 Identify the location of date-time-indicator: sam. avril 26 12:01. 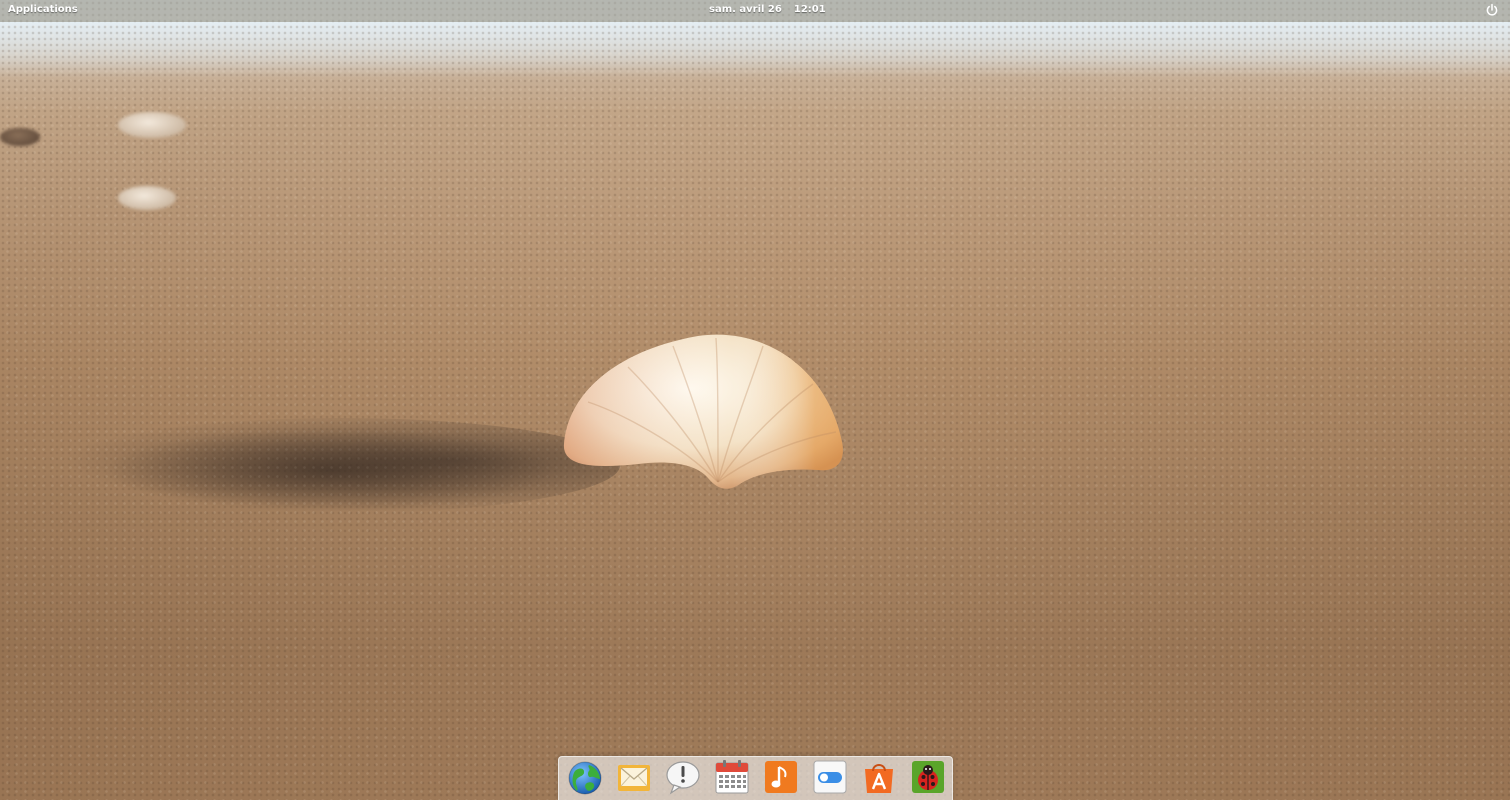
(767, 9).